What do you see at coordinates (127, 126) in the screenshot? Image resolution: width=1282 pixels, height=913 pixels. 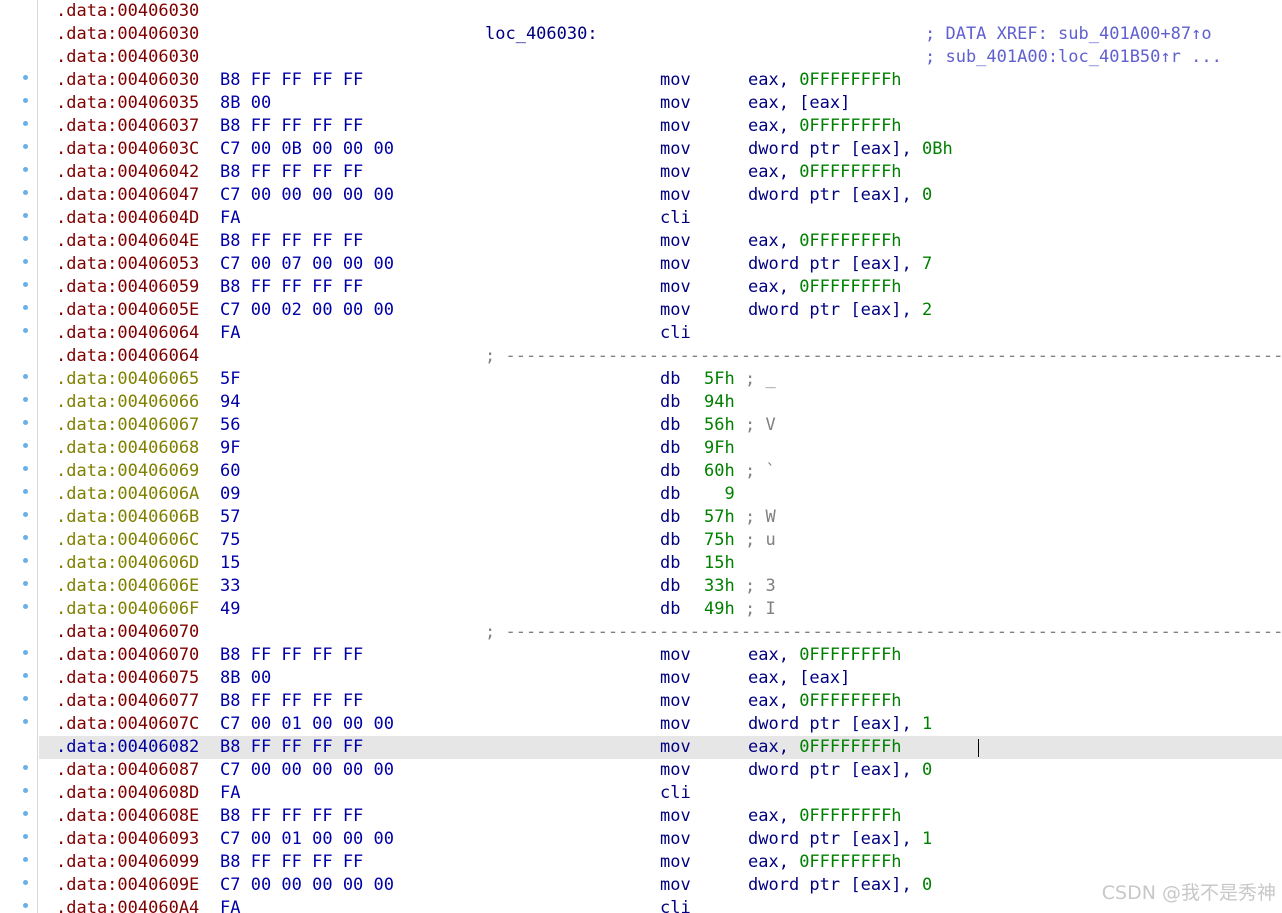 I see `address: .data:00406037` at bounding box center [127, 126].